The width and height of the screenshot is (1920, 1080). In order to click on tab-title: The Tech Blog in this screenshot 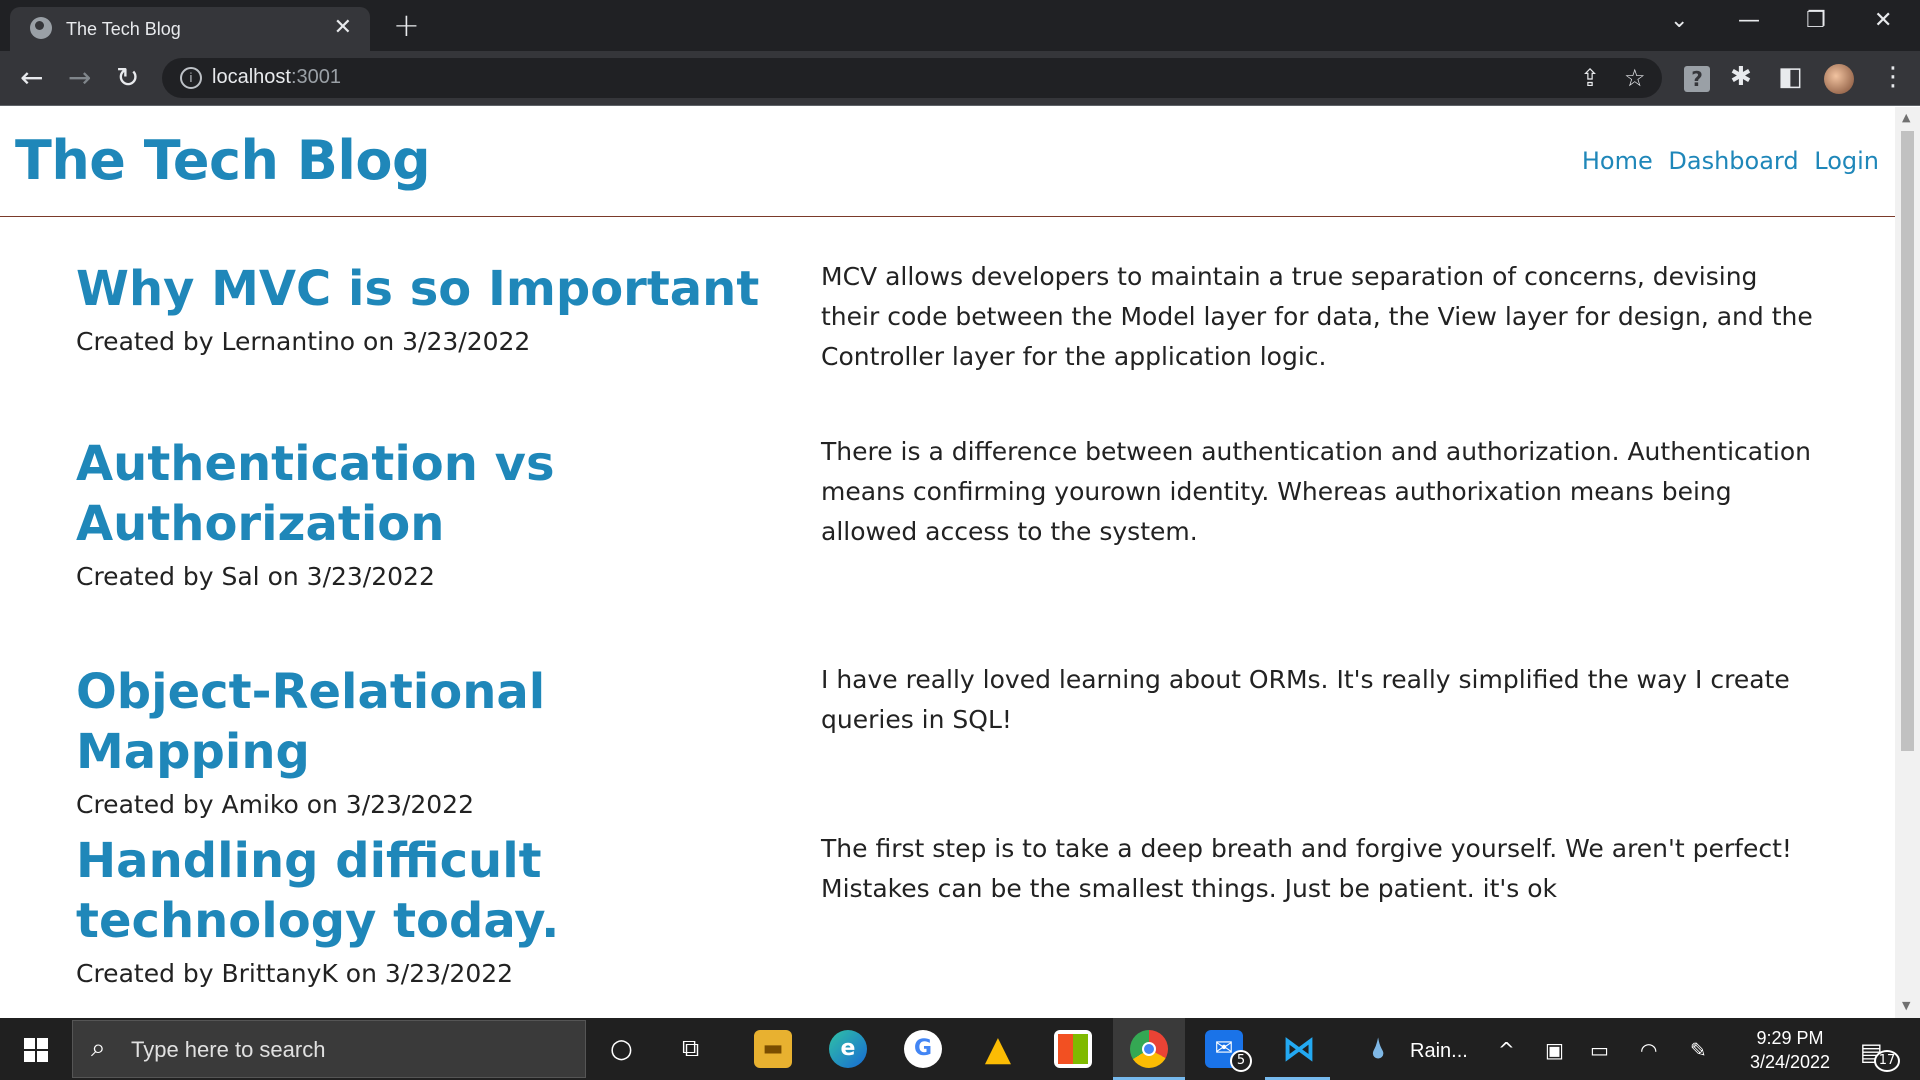, I will do `click(123, 29)`.